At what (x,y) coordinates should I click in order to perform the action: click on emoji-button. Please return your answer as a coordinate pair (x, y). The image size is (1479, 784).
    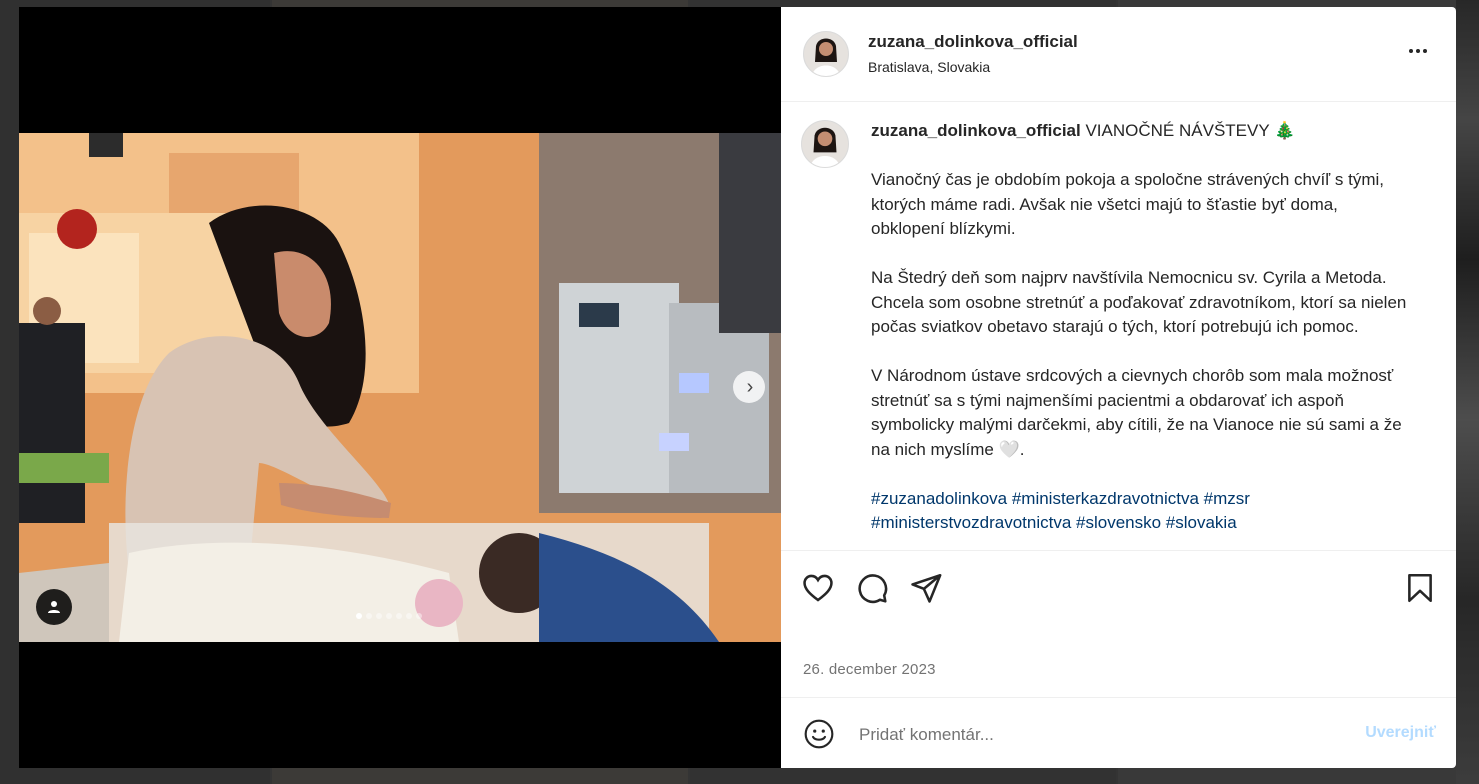
    Looking at the image, I should click on (819, 734).